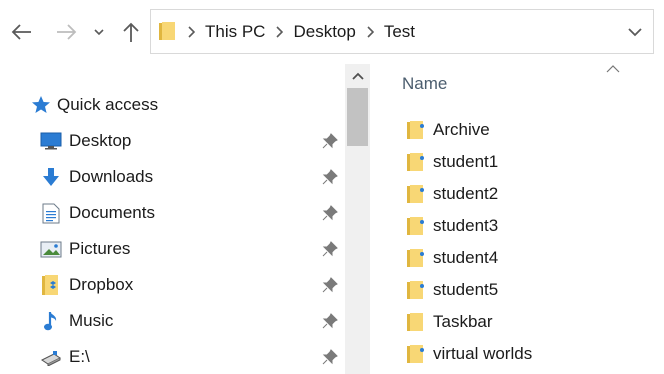 The height and width of the screenshot is (374, 664). What do you see at coordinates (527, 226) in the screenshot?
I see `list-item: student3` at bounding box center [527, 226].